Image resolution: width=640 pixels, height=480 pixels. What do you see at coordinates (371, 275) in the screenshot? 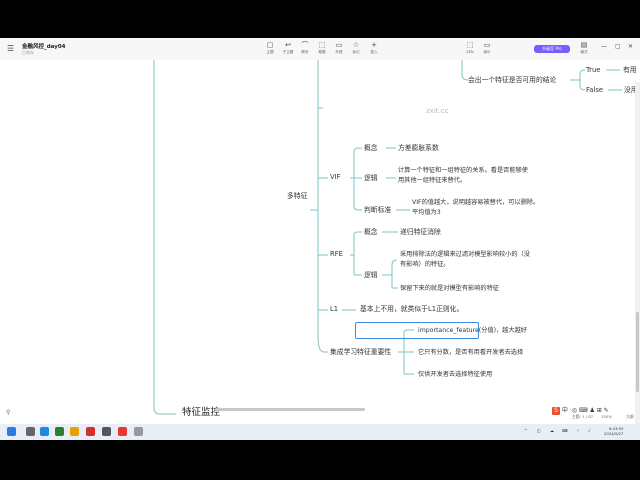
I see `topic-rfe-logic: 逻辑` at bounding box center [371, 275].